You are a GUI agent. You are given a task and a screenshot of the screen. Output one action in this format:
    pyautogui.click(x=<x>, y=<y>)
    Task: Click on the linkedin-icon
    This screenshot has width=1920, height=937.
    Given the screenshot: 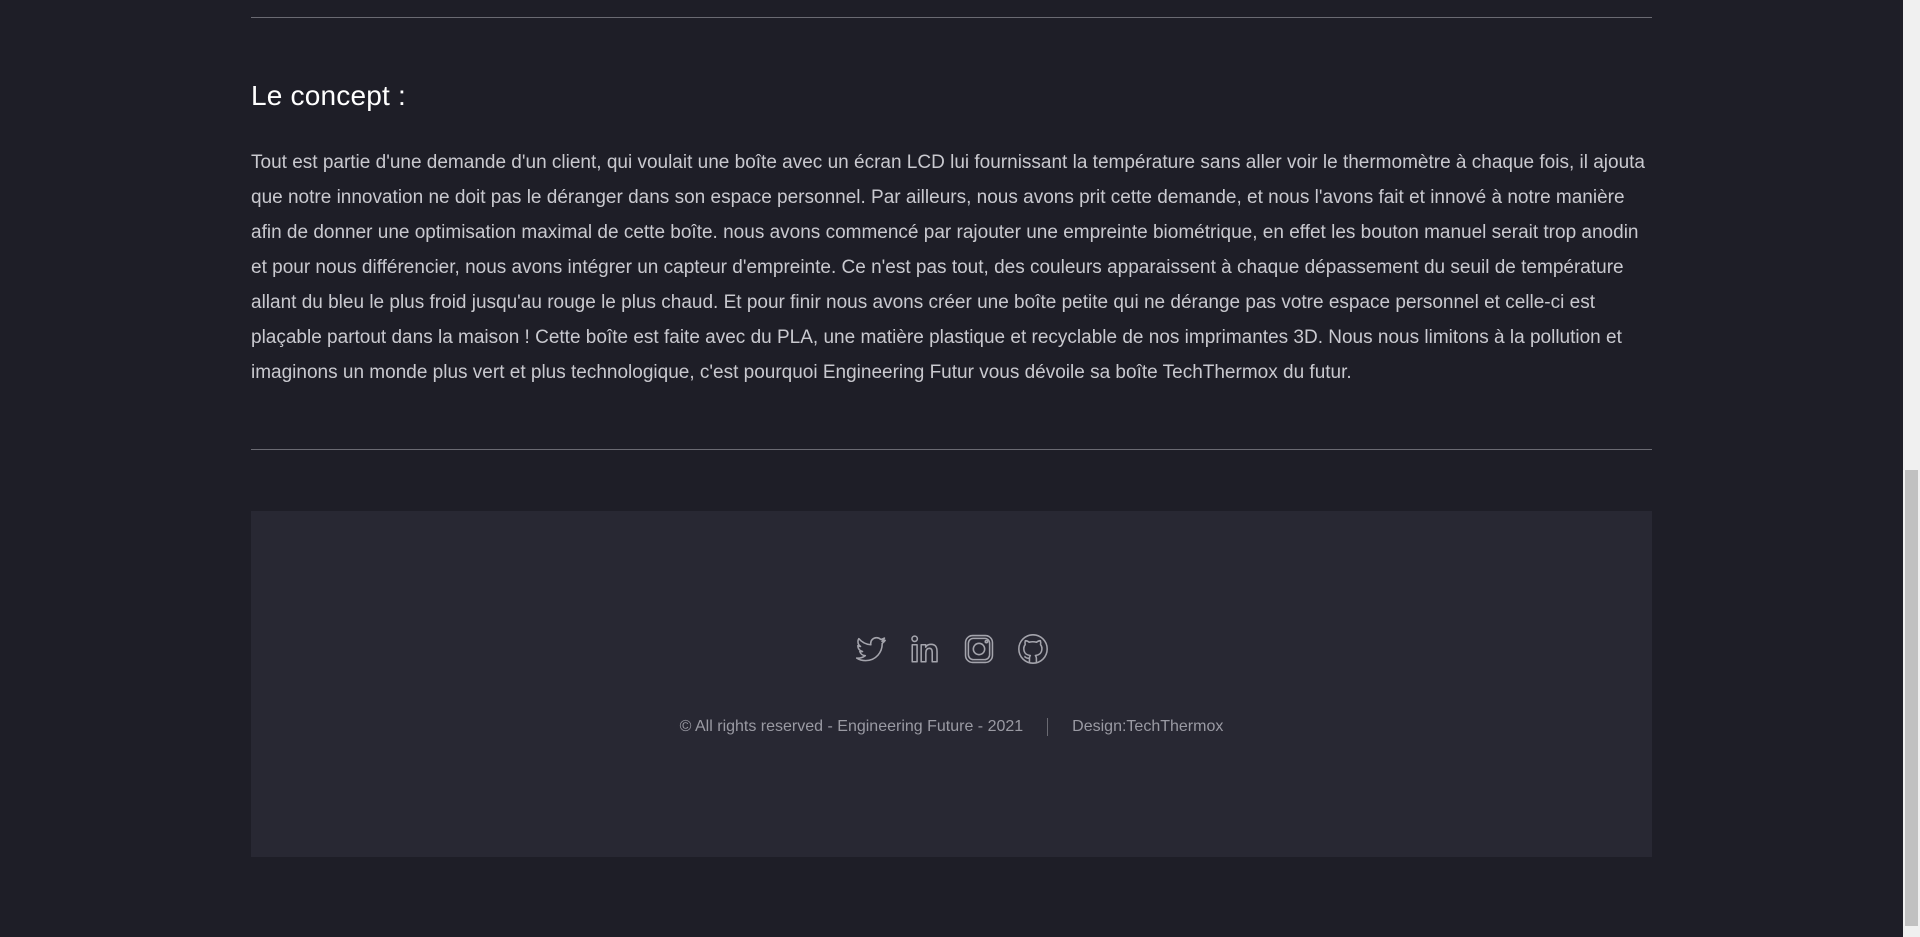 What is the action you would take?
    pyautogui.click(x=924, y=649)
    